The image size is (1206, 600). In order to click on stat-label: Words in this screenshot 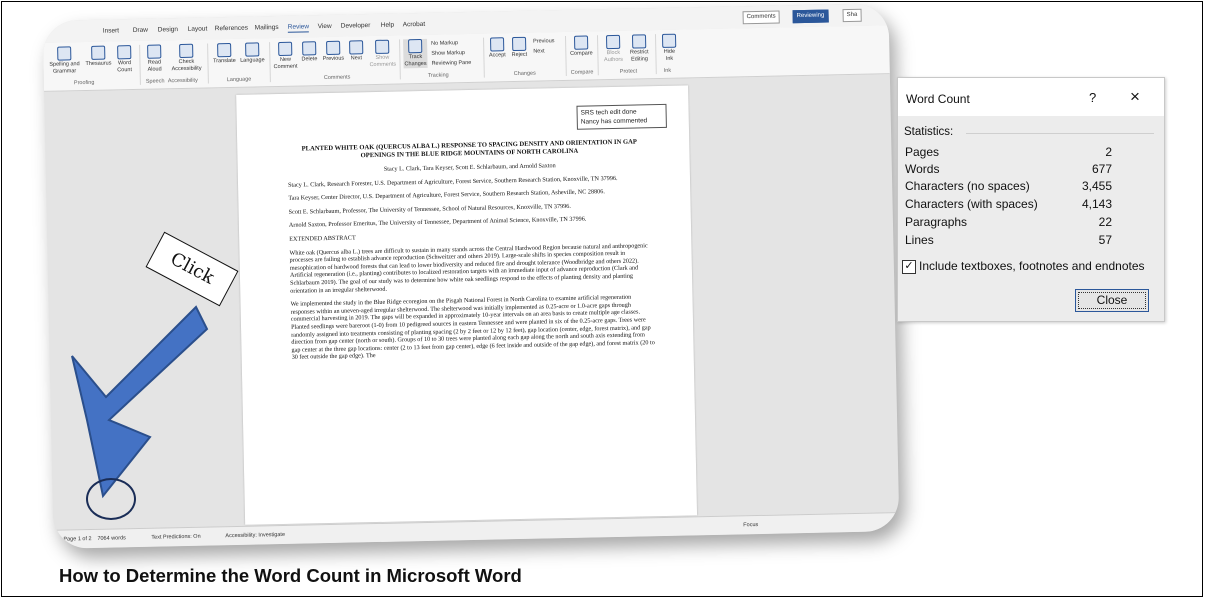, I will do `click(922, 169)`.